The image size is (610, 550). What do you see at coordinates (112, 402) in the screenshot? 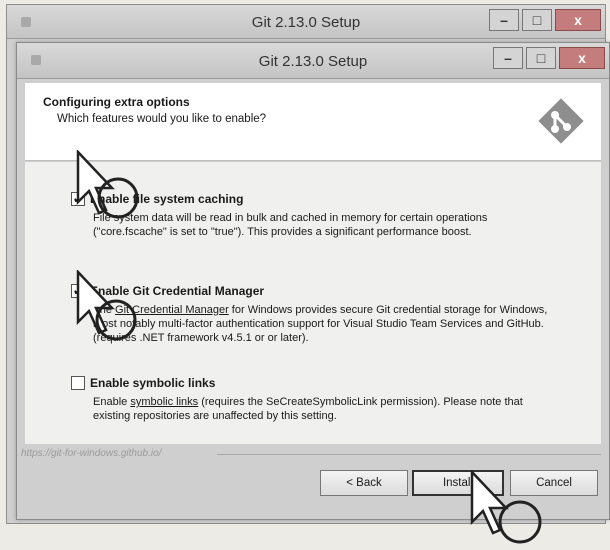
I see `description-prefix: Enable` at bounding box center [112, 402].